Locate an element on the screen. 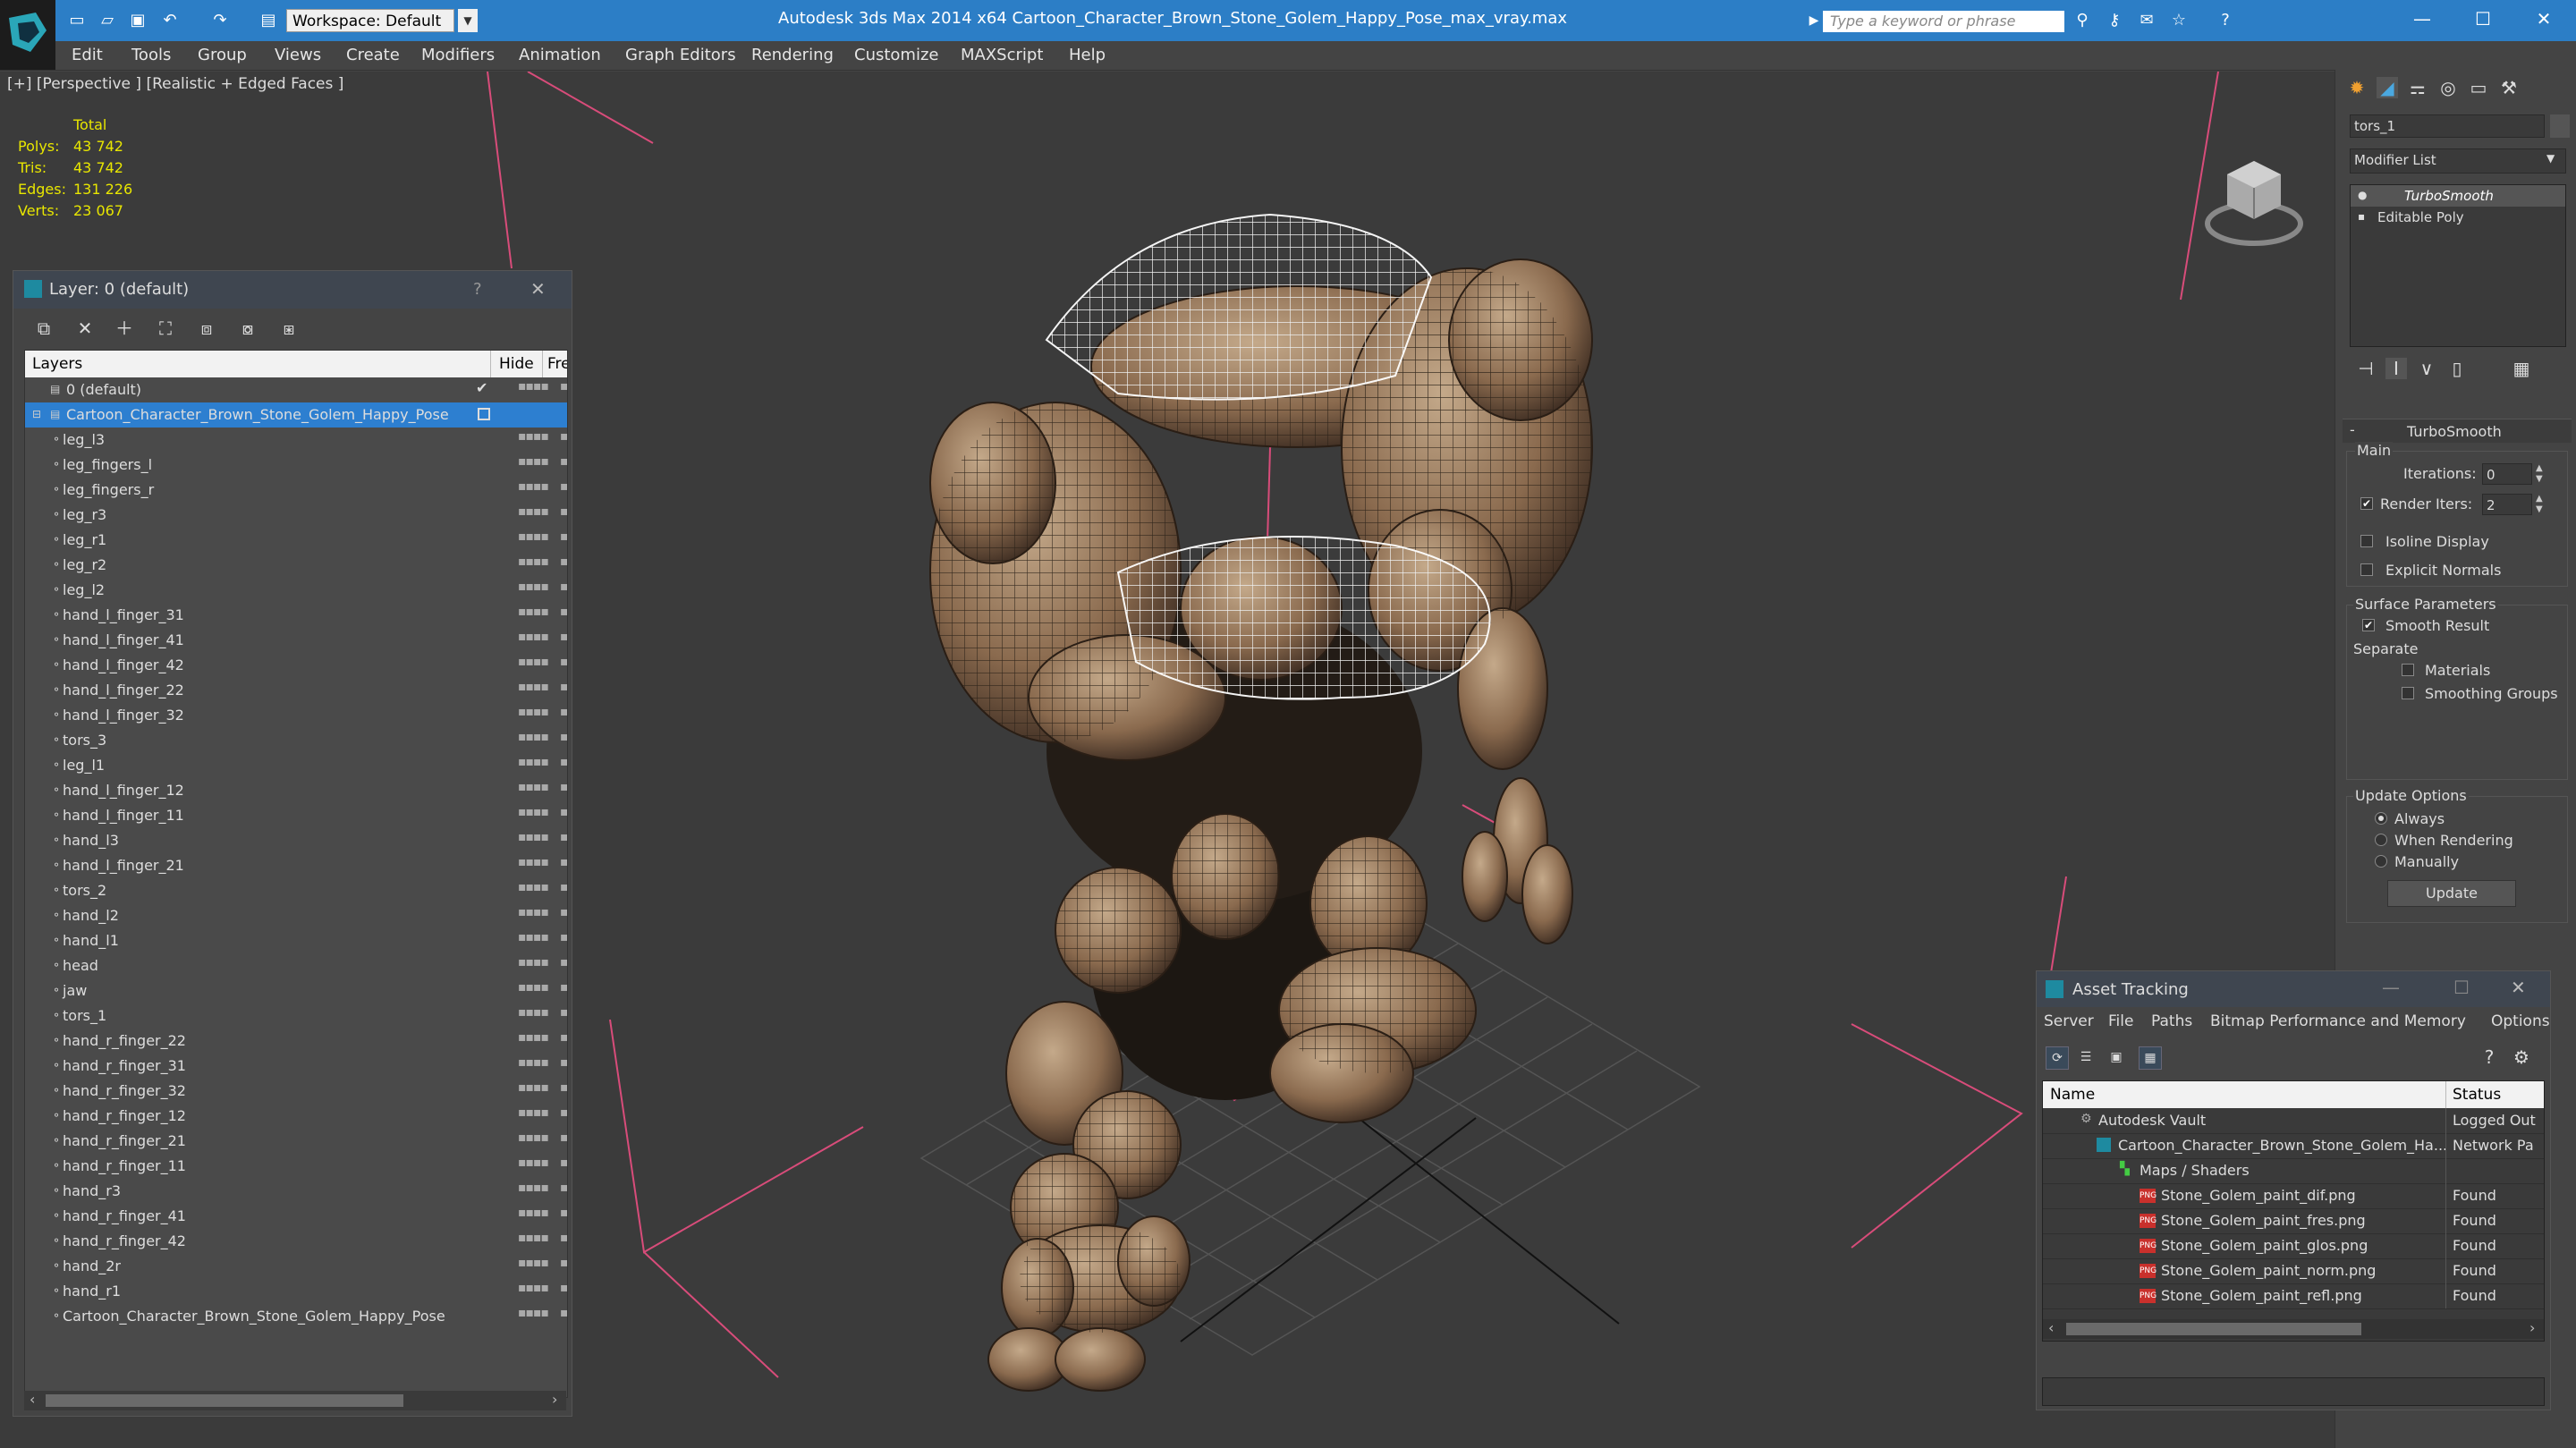 The width and height of the screenshot is (2576, 1448). search-input: Type a keyword or phrase is located at coordinates (1943, 21).